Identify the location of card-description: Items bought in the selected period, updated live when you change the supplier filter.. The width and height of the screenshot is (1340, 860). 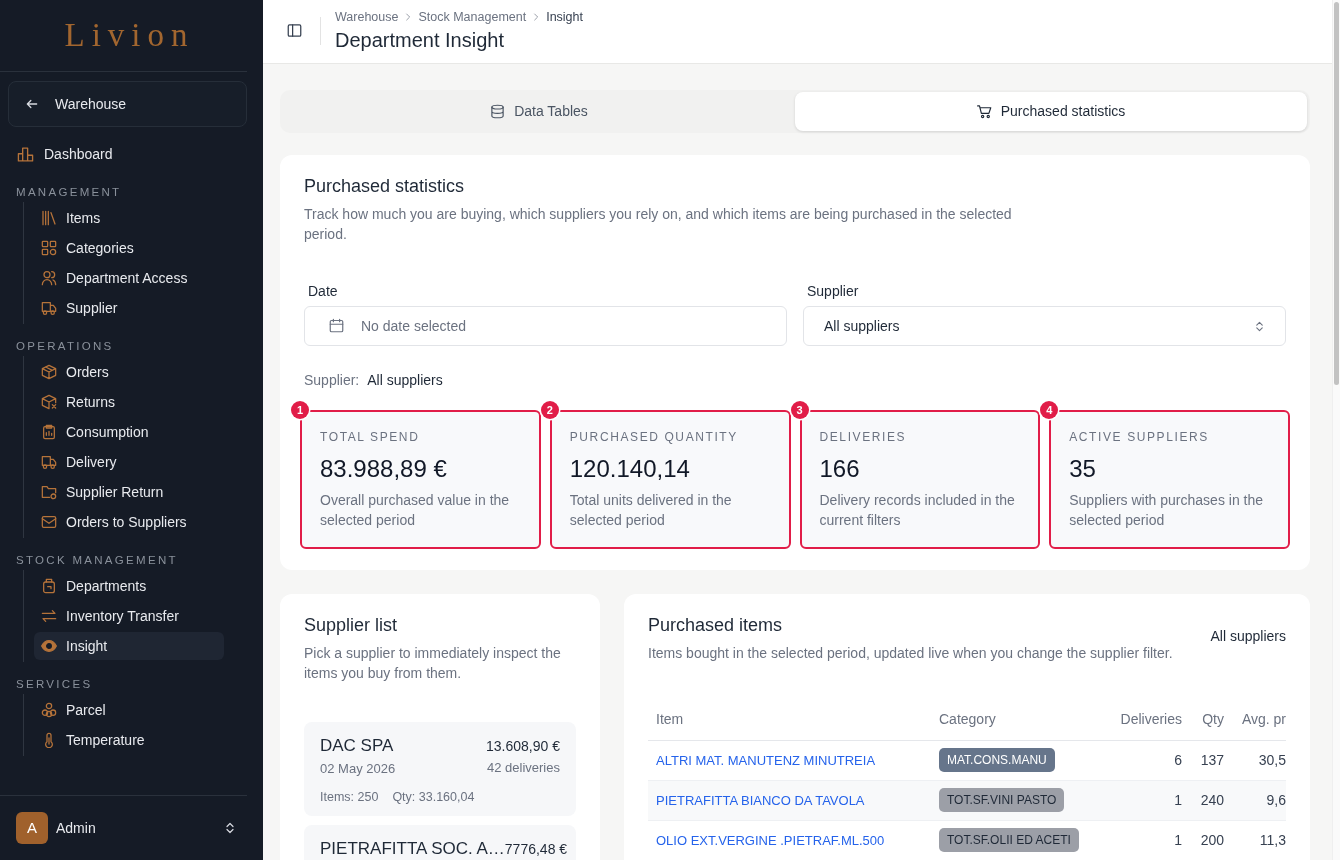
(910, 653).